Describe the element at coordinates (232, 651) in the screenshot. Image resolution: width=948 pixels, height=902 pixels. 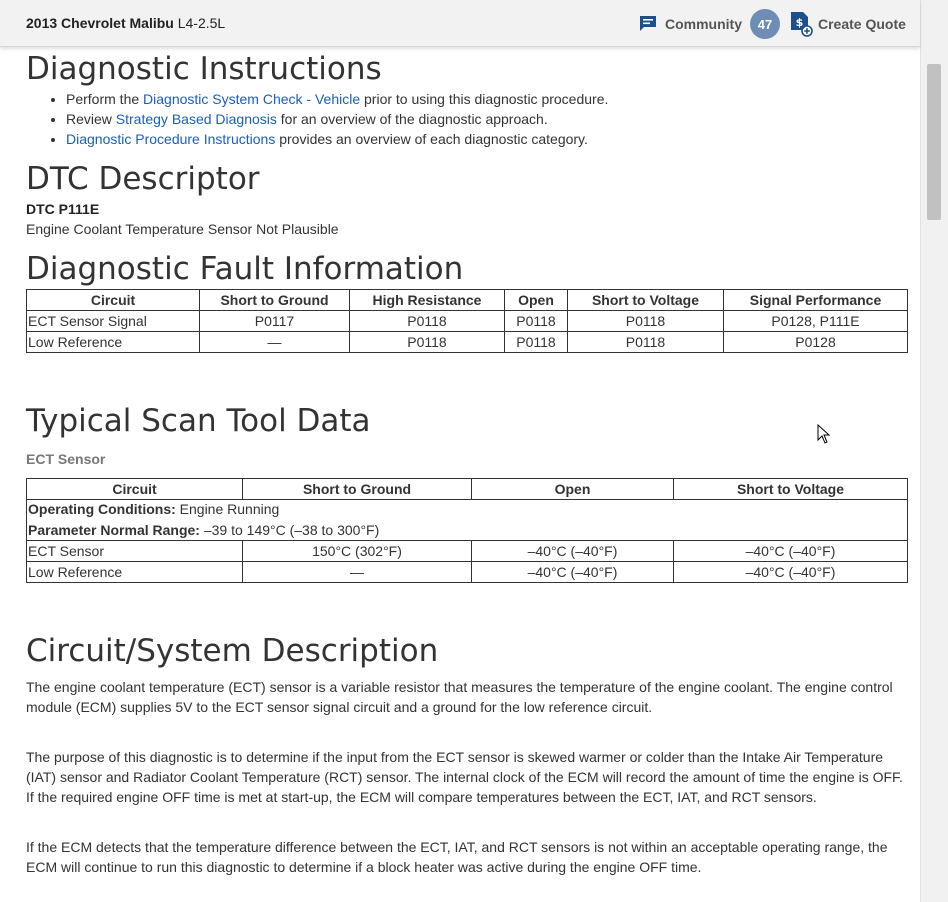
I see `circuit-description-heading: Circuit/System Description` at that location.